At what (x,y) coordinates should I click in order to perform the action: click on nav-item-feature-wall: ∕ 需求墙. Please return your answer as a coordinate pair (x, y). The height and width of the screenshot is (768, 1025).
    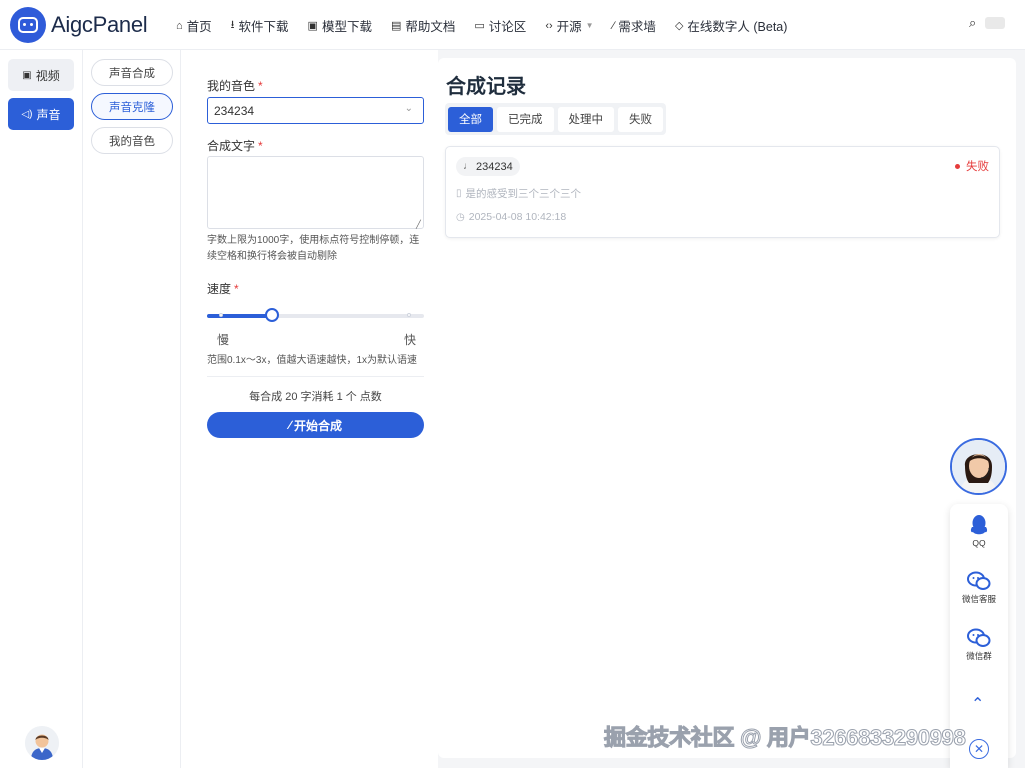
    Looking at the image, I should click on (634, 25).